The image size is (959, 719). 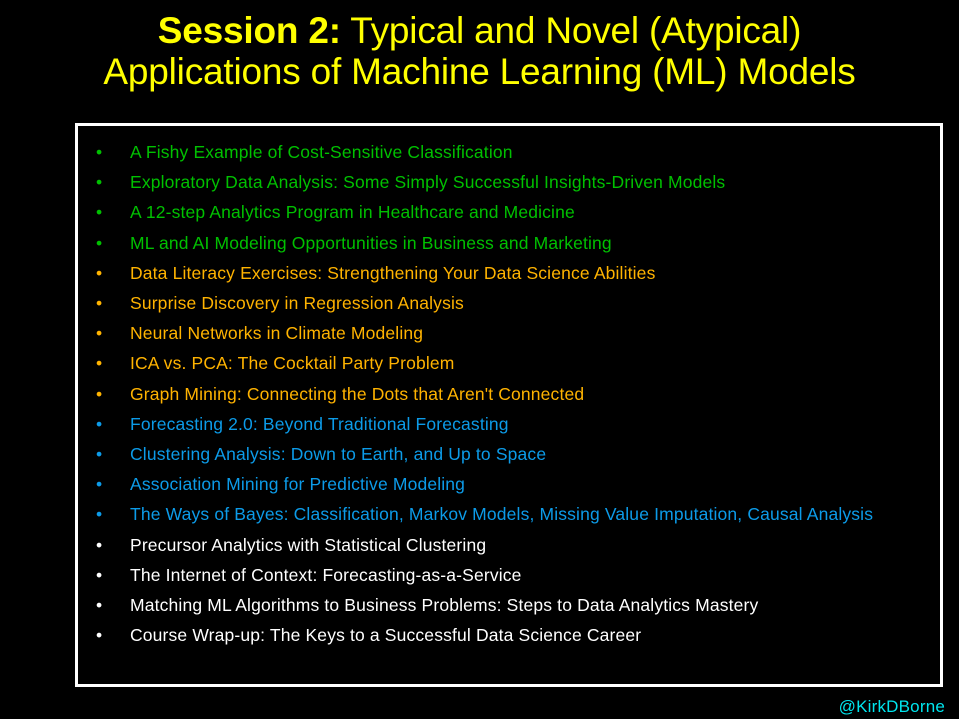 What do you see at coordinates (249, 30) in the screenshot?
I see `title-session-label: Session 2:` at bounding box center [249, 30].